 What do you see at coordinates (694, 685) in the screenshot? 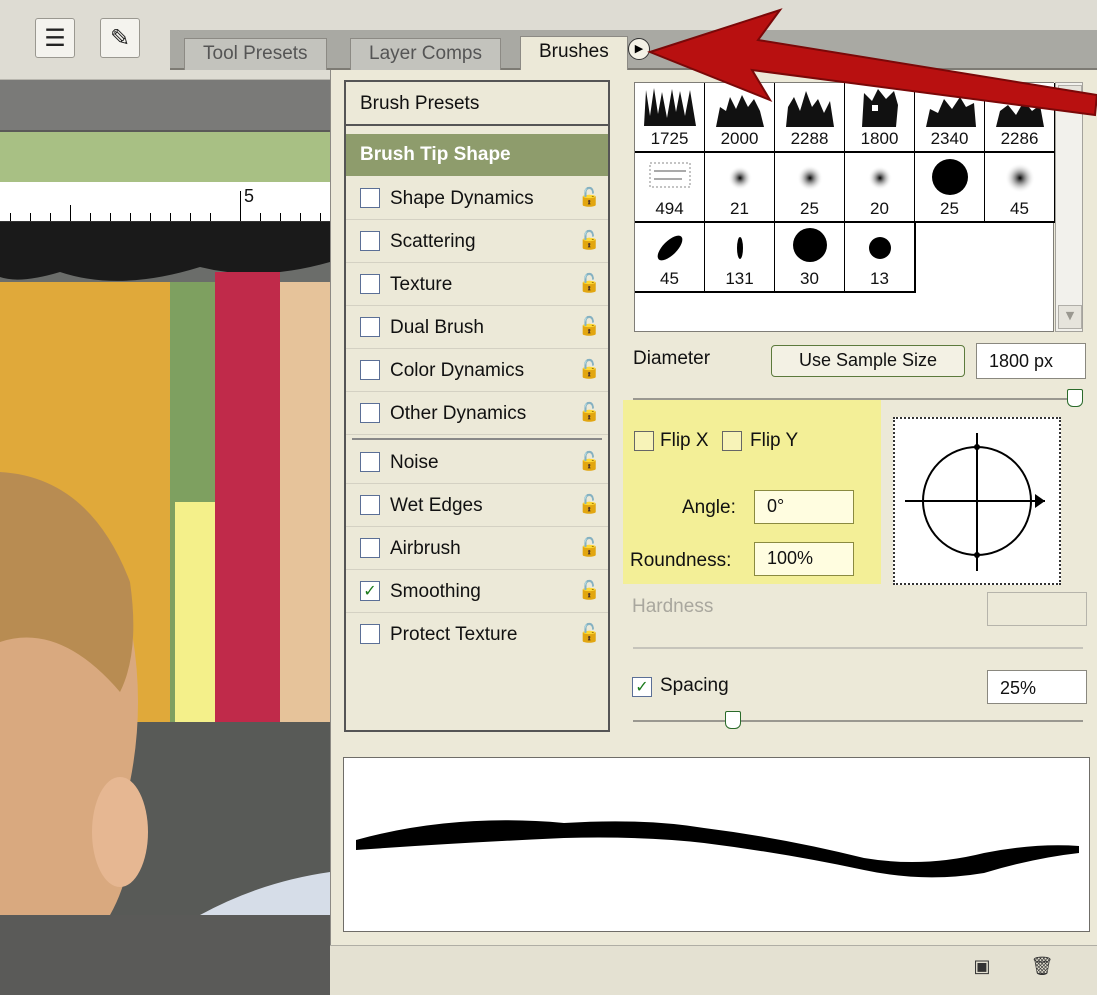
I see `spacing-label: Spacing` at bounding box center [694, 685].